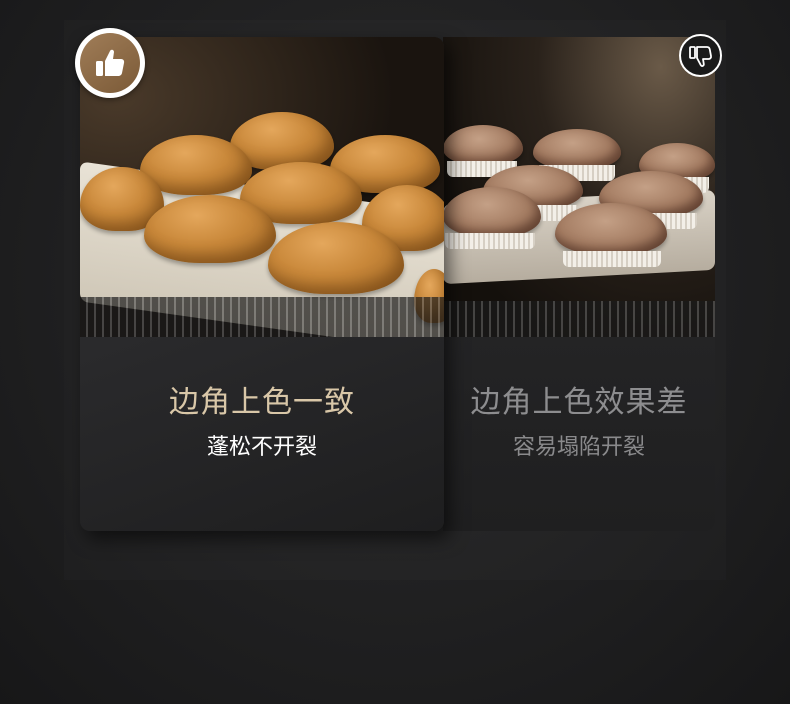 This screenshot has height=704, width=790. I want to click on thumbs-down-icon, so click(700, 56).